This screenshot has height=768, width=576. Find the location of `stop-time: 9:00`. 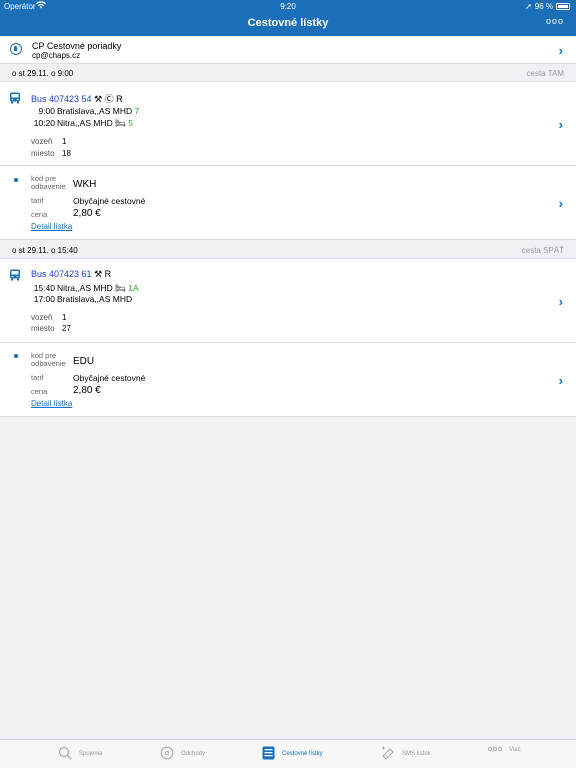

stop-time: 9:00 is located at coordinates (46, 111).